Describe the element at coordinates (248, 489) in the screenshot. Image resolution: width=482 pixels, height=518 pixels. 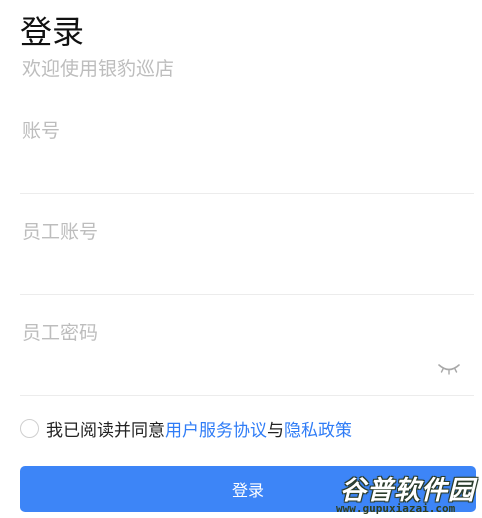
I see `login-button: 登录` at that location.